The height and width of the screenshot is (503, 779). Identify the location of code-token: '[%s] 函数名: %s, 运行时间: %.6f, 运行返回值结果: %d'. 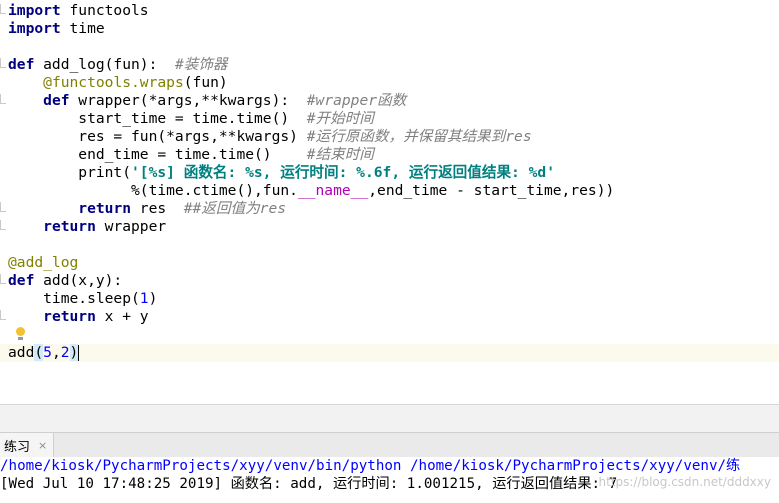
(343, 172).